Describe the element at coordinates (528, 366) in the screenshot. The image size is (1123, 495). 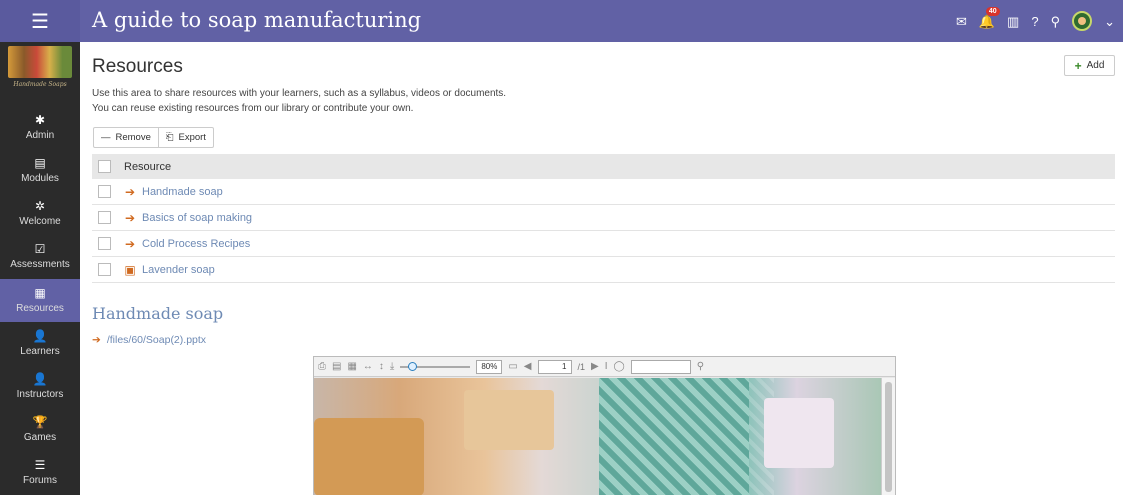
I see `previous-page-icon: ◀` at that location.